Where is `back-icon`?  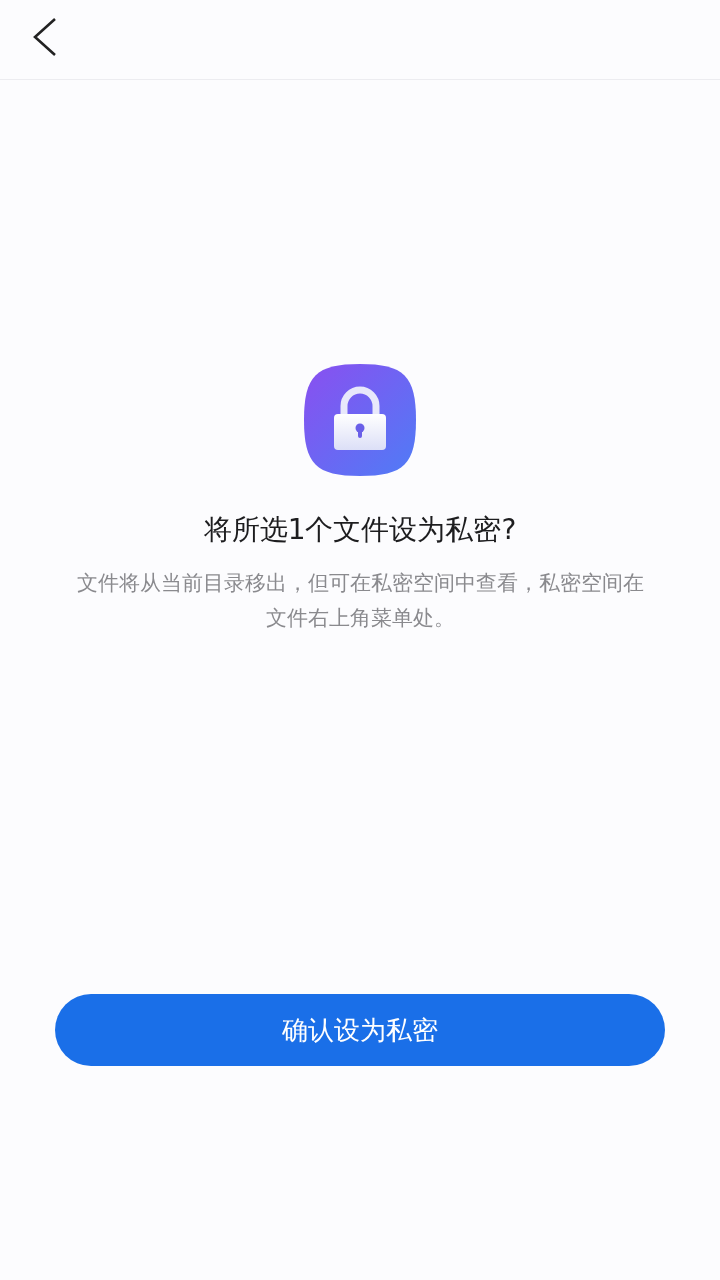 back-icon is located at coordinates (44, 36).